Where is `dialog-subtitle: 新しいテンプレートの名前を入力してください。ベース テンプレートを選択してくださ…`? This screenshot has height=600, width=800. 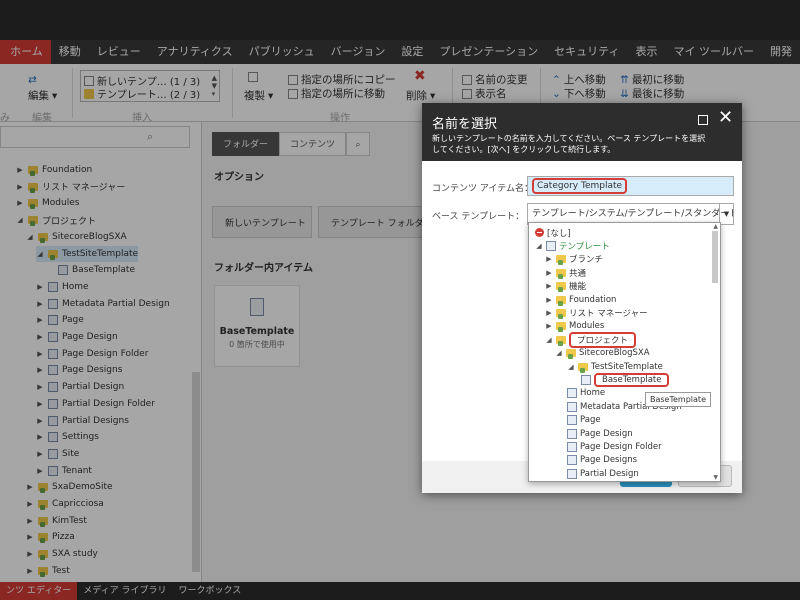 dialog-subtitle: 新しいテンプレートの名前を入力してください。ベース テンプレートを選択してくださ… is located at coordinates (569, 144).